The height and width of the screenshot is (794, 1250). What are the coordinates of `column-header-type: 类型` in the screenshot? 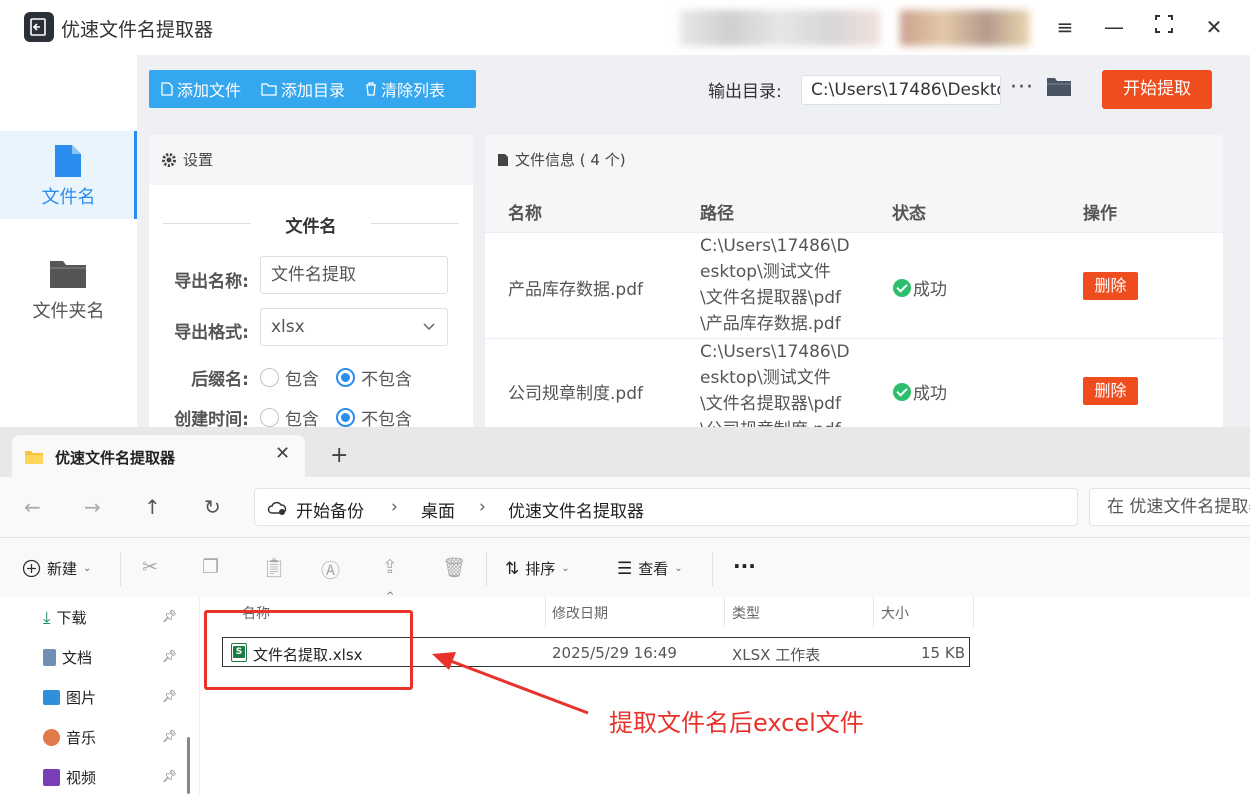 It's located at (746, 613).